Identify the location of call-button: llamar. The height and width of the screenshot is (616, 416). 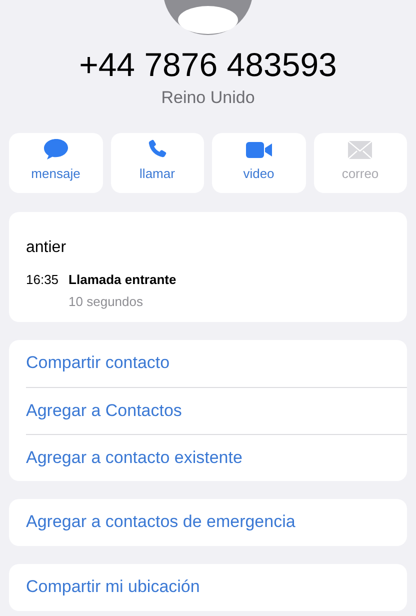
(157, 162).